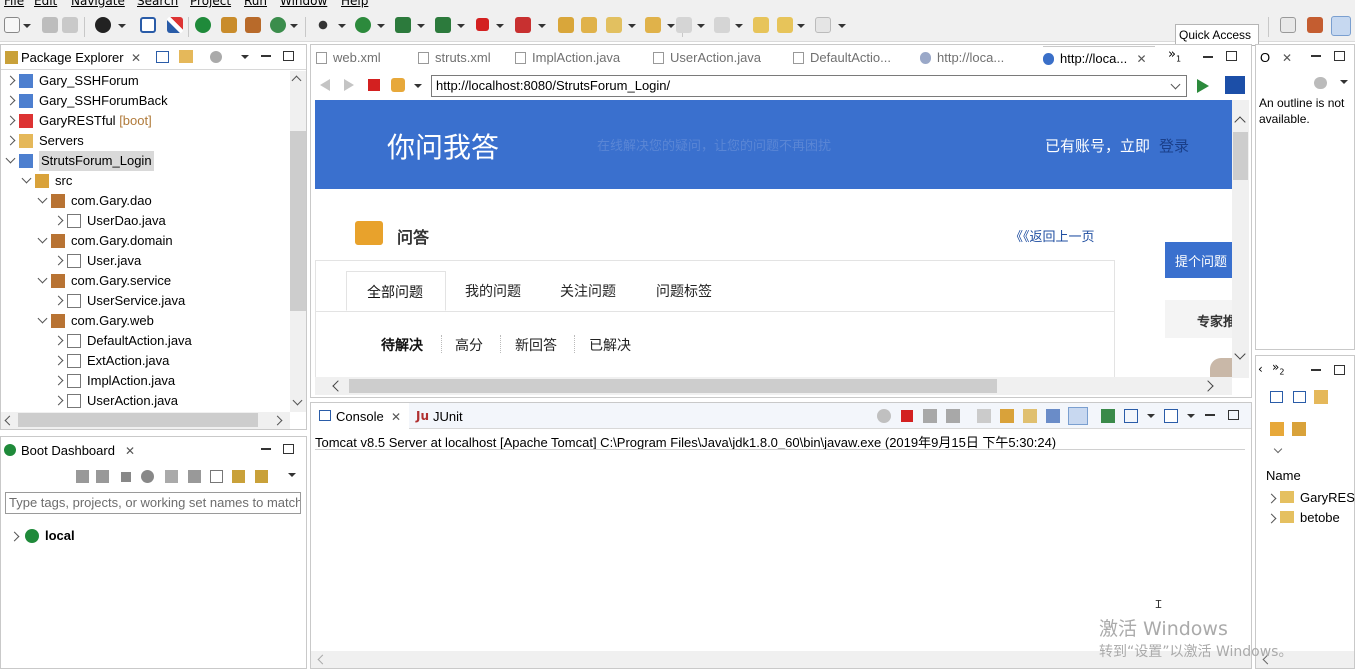  I want to click on browser-stop-icon, so click(374, 85).